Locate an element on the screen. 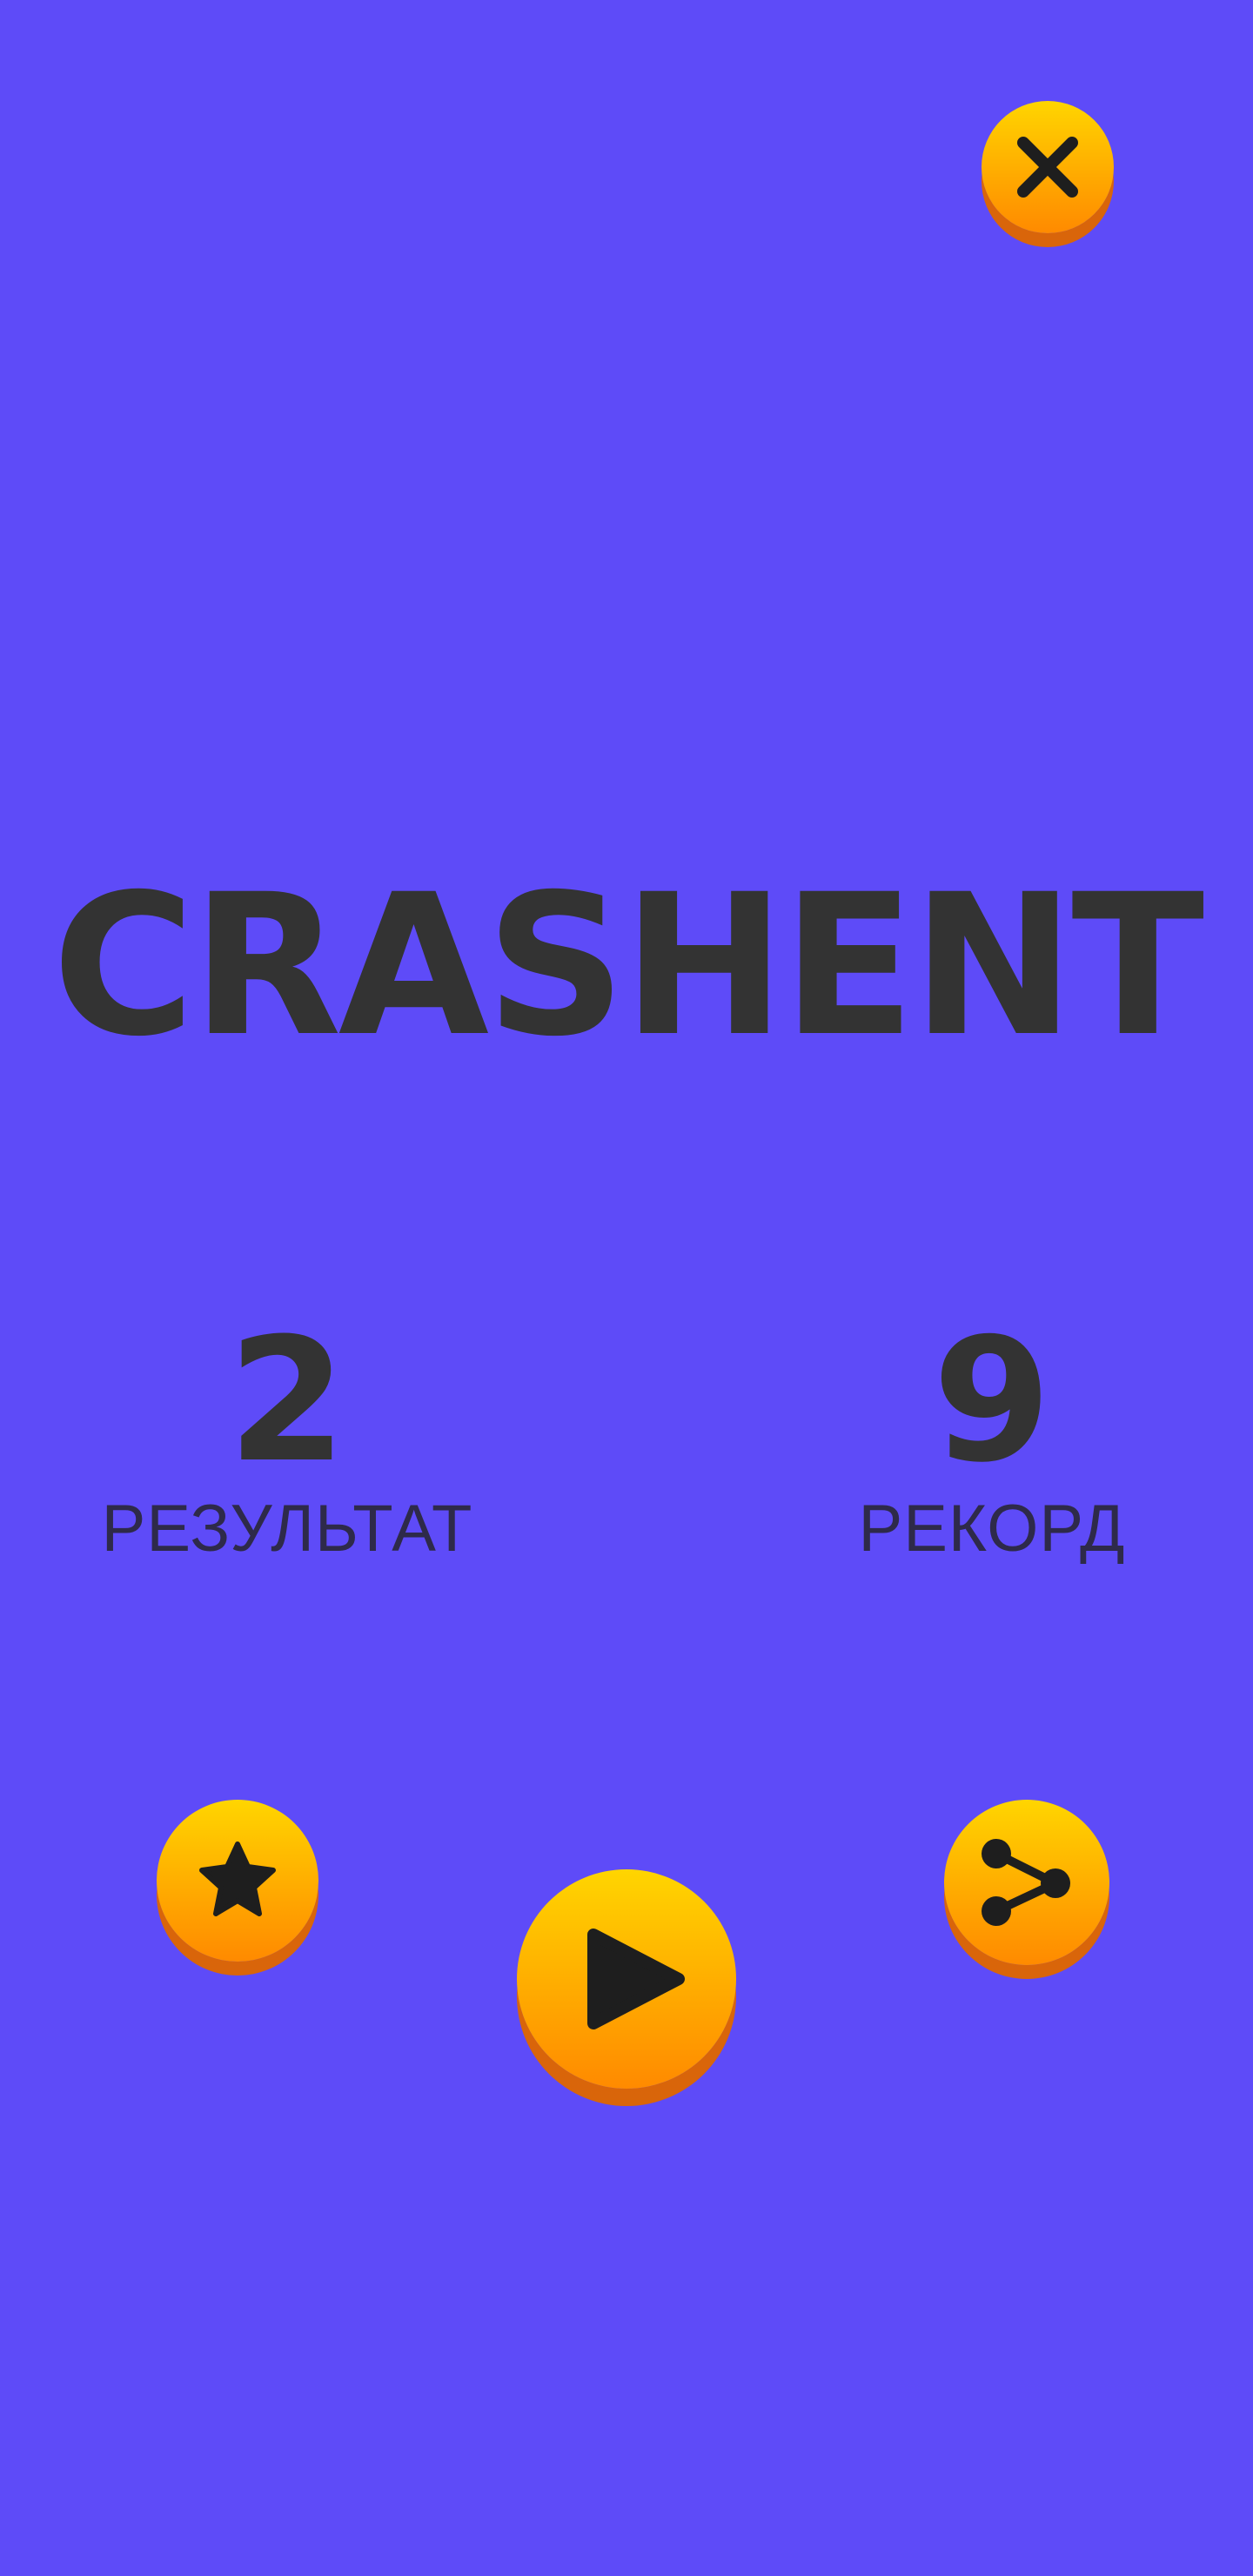 This screenshot has height=2576, width=1253. share-button is located at coordinates (1026, 1882).